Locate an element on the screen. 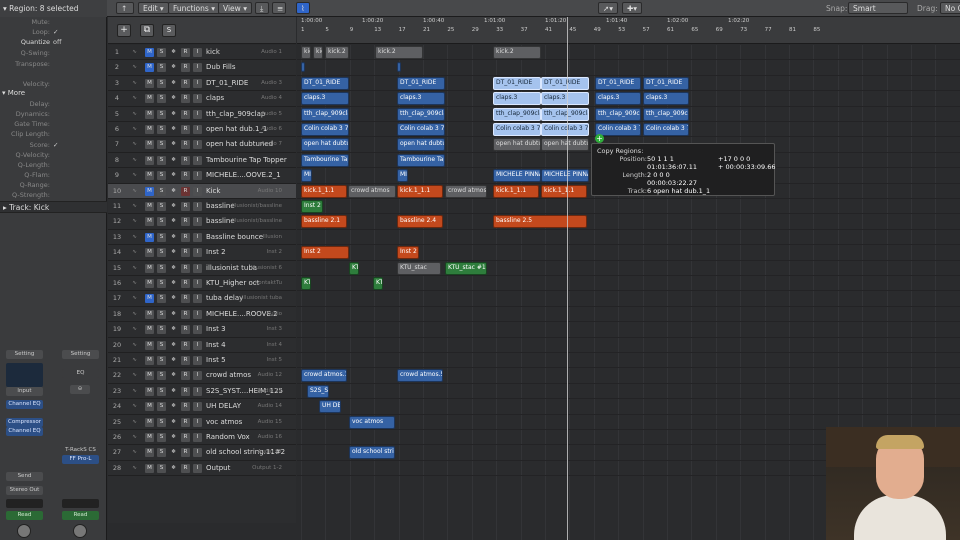 The width and height of the screenshot is (960, 540). track-row: 6 ∿ M S ❄ R Iopen hat dub.1_1 Audio 6 is located at coordinates (202, 130).